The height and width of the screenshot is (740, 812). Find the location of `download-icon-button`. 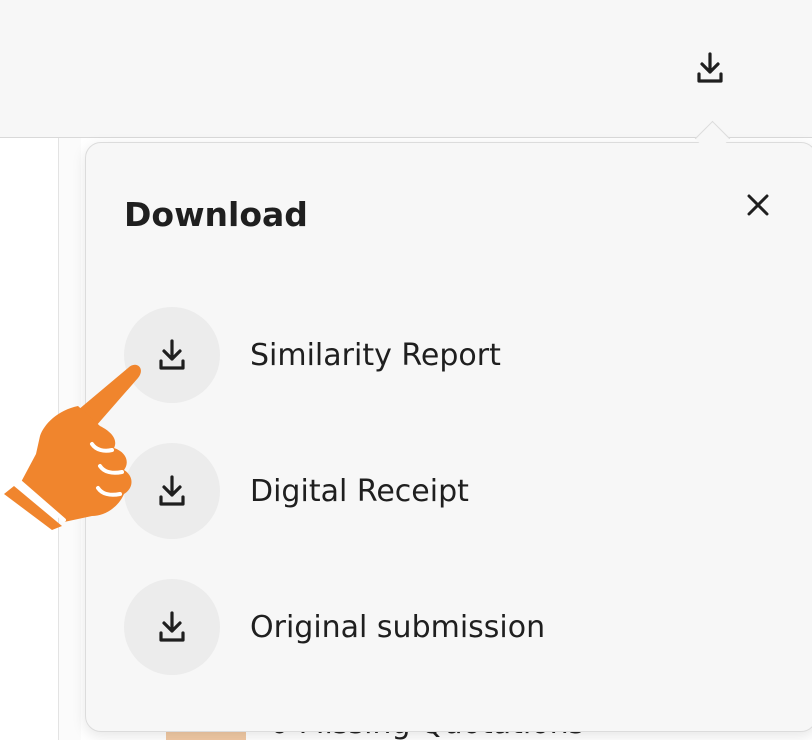

download-icon-button is located at coordinates (172, 627).